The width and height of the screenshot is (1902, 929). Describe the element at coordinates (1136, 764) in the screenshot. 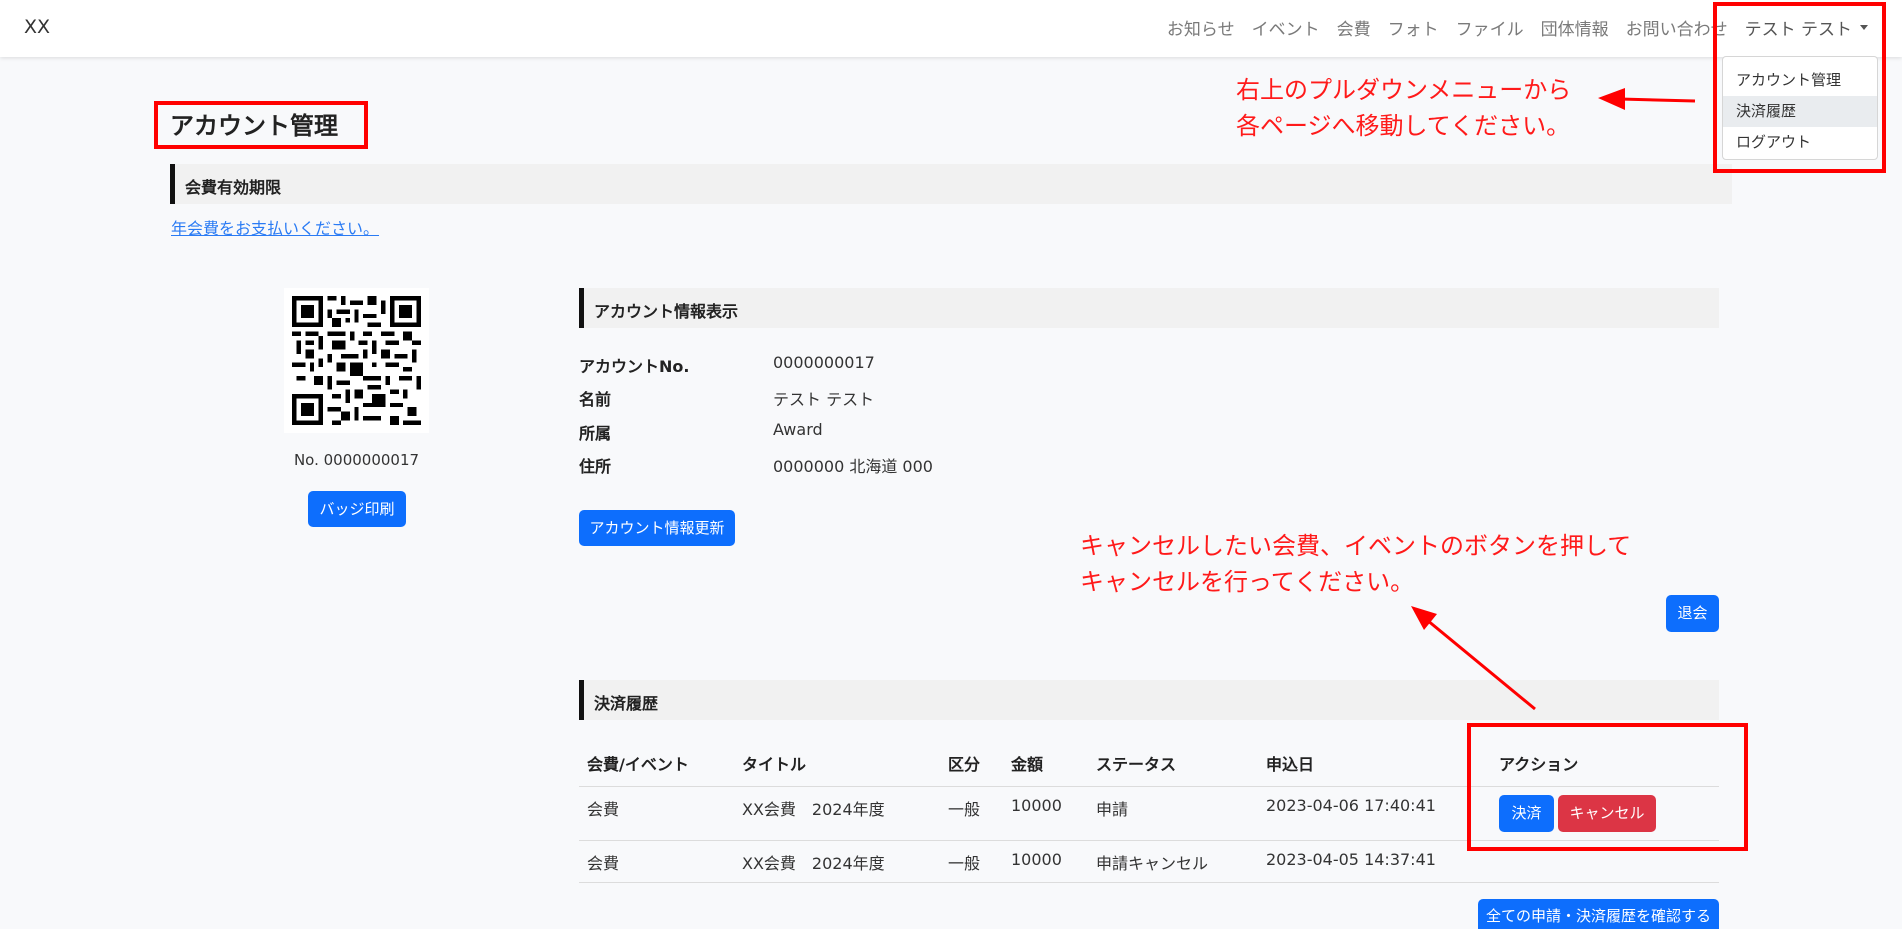

I see `col-header-status: ステータス` at that location.